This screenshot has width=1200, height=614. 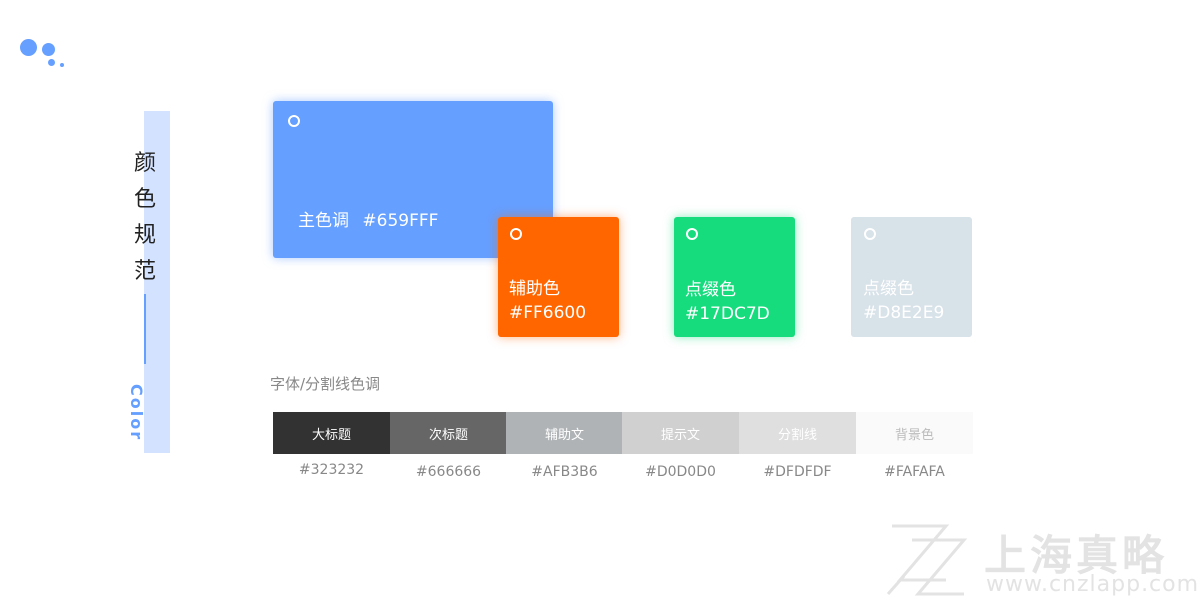 I want to click on swatch-subheading: 次标题, so click(x=448, y=433).